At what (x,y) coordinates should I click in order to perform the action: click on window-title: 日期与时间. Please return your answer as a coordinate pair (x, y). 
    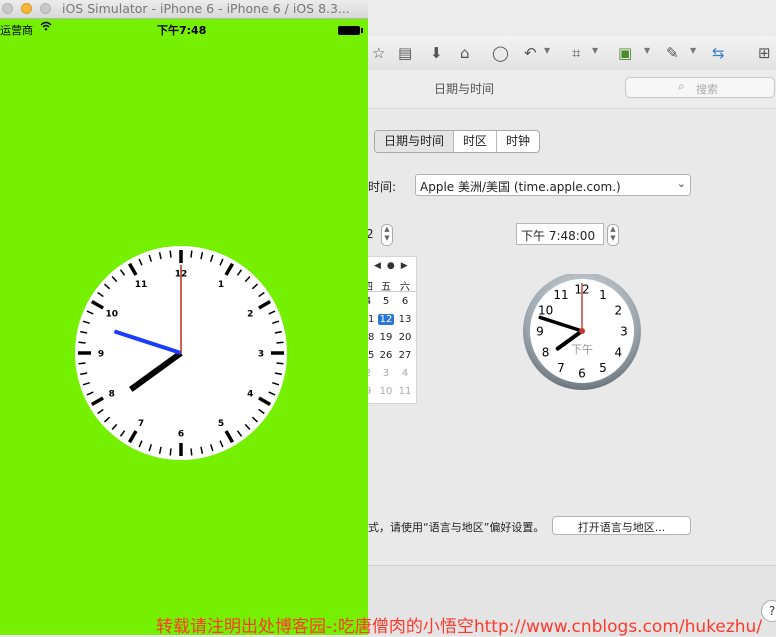
    Looking at the image, I should click on (464, 89).